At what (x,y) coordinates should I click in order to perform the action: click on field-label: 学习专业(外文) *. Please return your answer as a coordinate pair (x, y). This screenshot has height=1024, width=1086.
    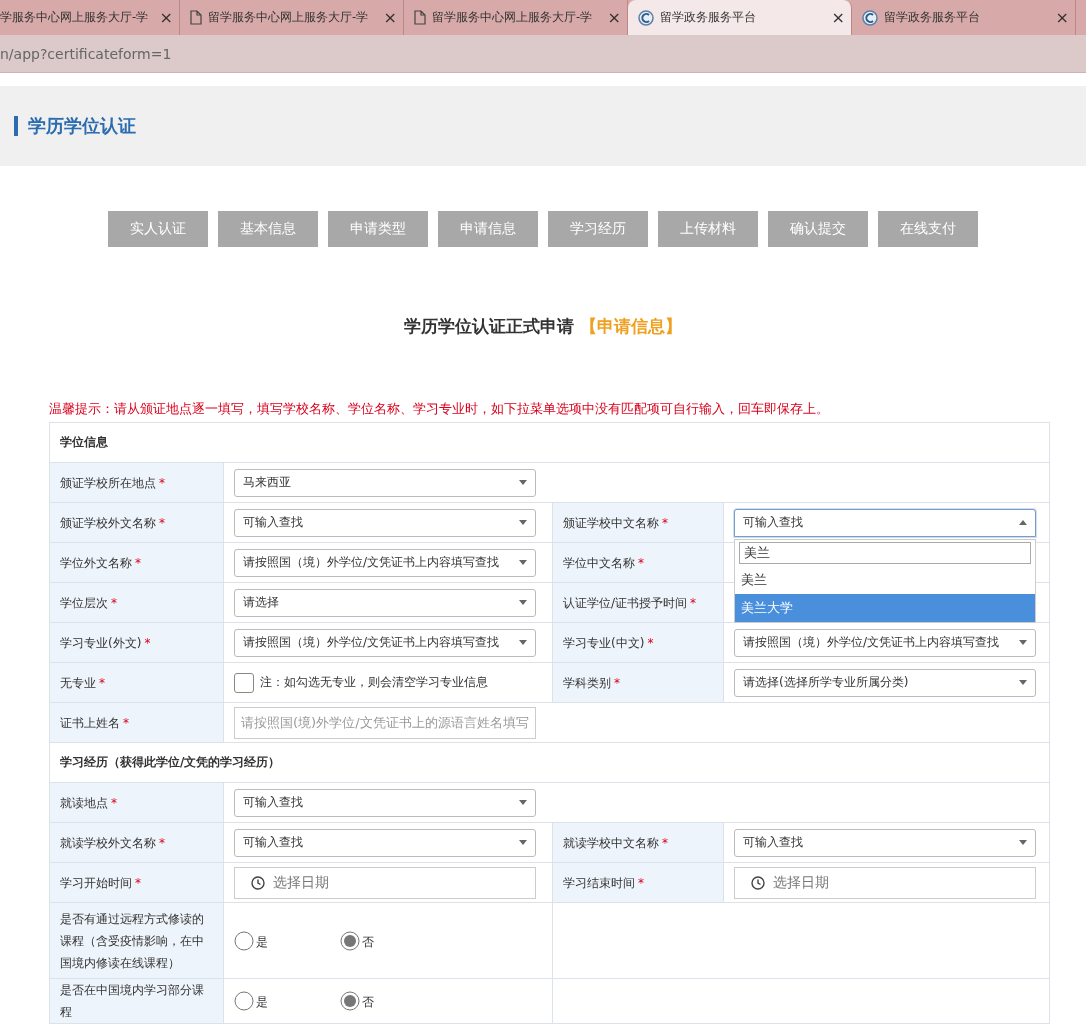
    Looking at the image, I should click on (105, 642).